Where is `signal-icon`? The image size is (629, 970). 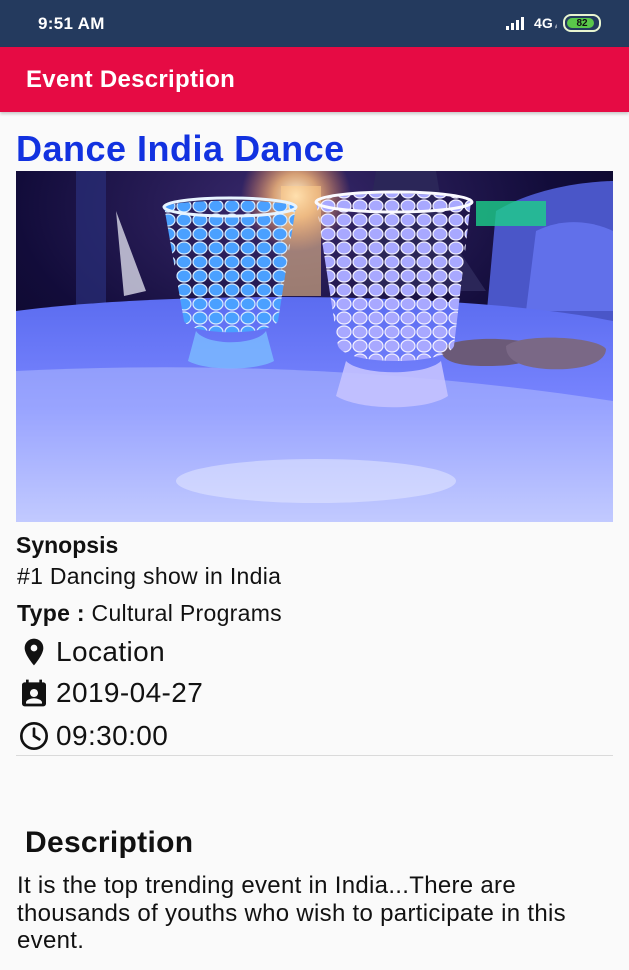
signal-icon is located at coordinates (517, 23).